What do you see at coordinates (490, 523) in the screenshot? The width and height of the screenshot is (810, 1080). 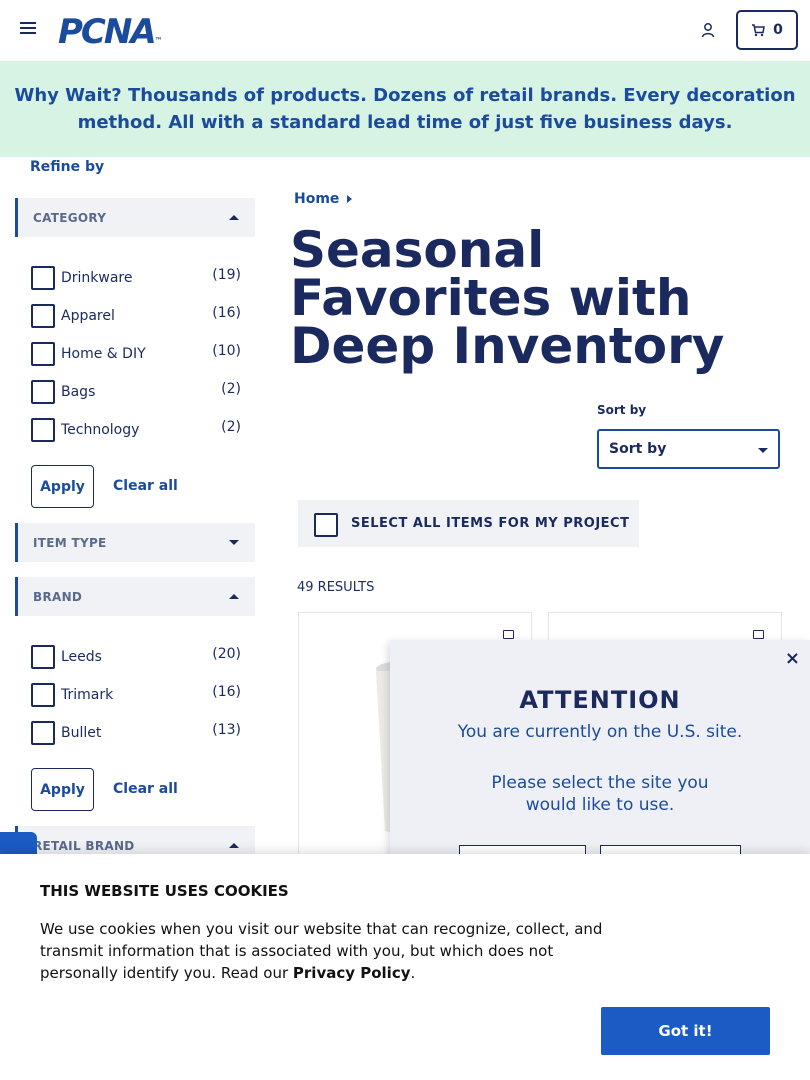 I see `select-all-label: SELECT ALL ITEMS FOR MY PROJECT` at bounding box center [490, 523].